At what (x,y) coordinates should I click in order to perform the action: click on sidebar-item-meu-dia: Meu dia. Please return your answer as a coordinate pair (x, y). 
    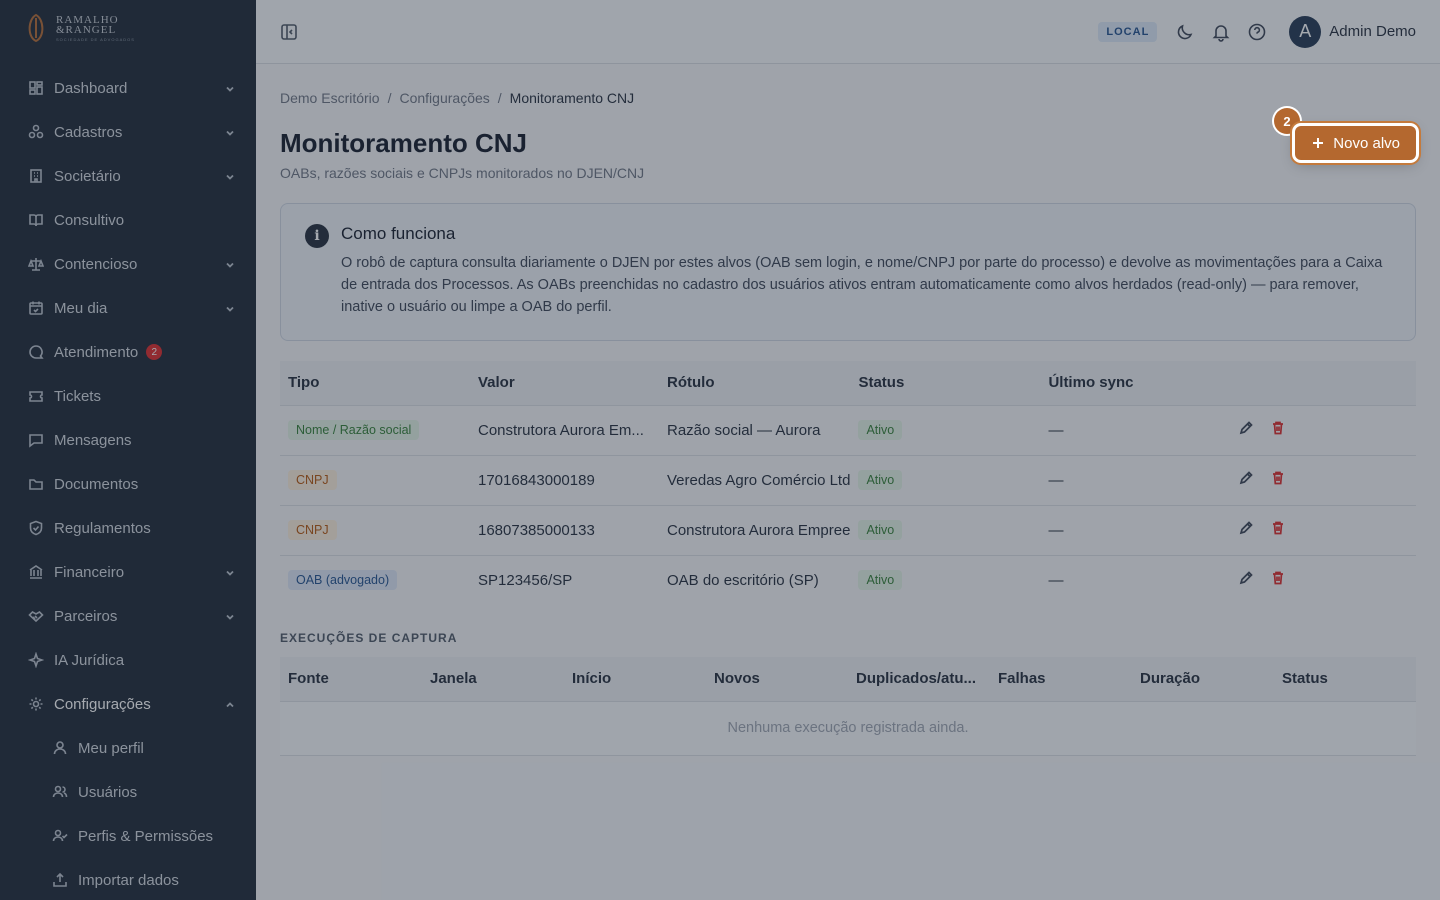
    Looking at the image, I should click on (128, 308).